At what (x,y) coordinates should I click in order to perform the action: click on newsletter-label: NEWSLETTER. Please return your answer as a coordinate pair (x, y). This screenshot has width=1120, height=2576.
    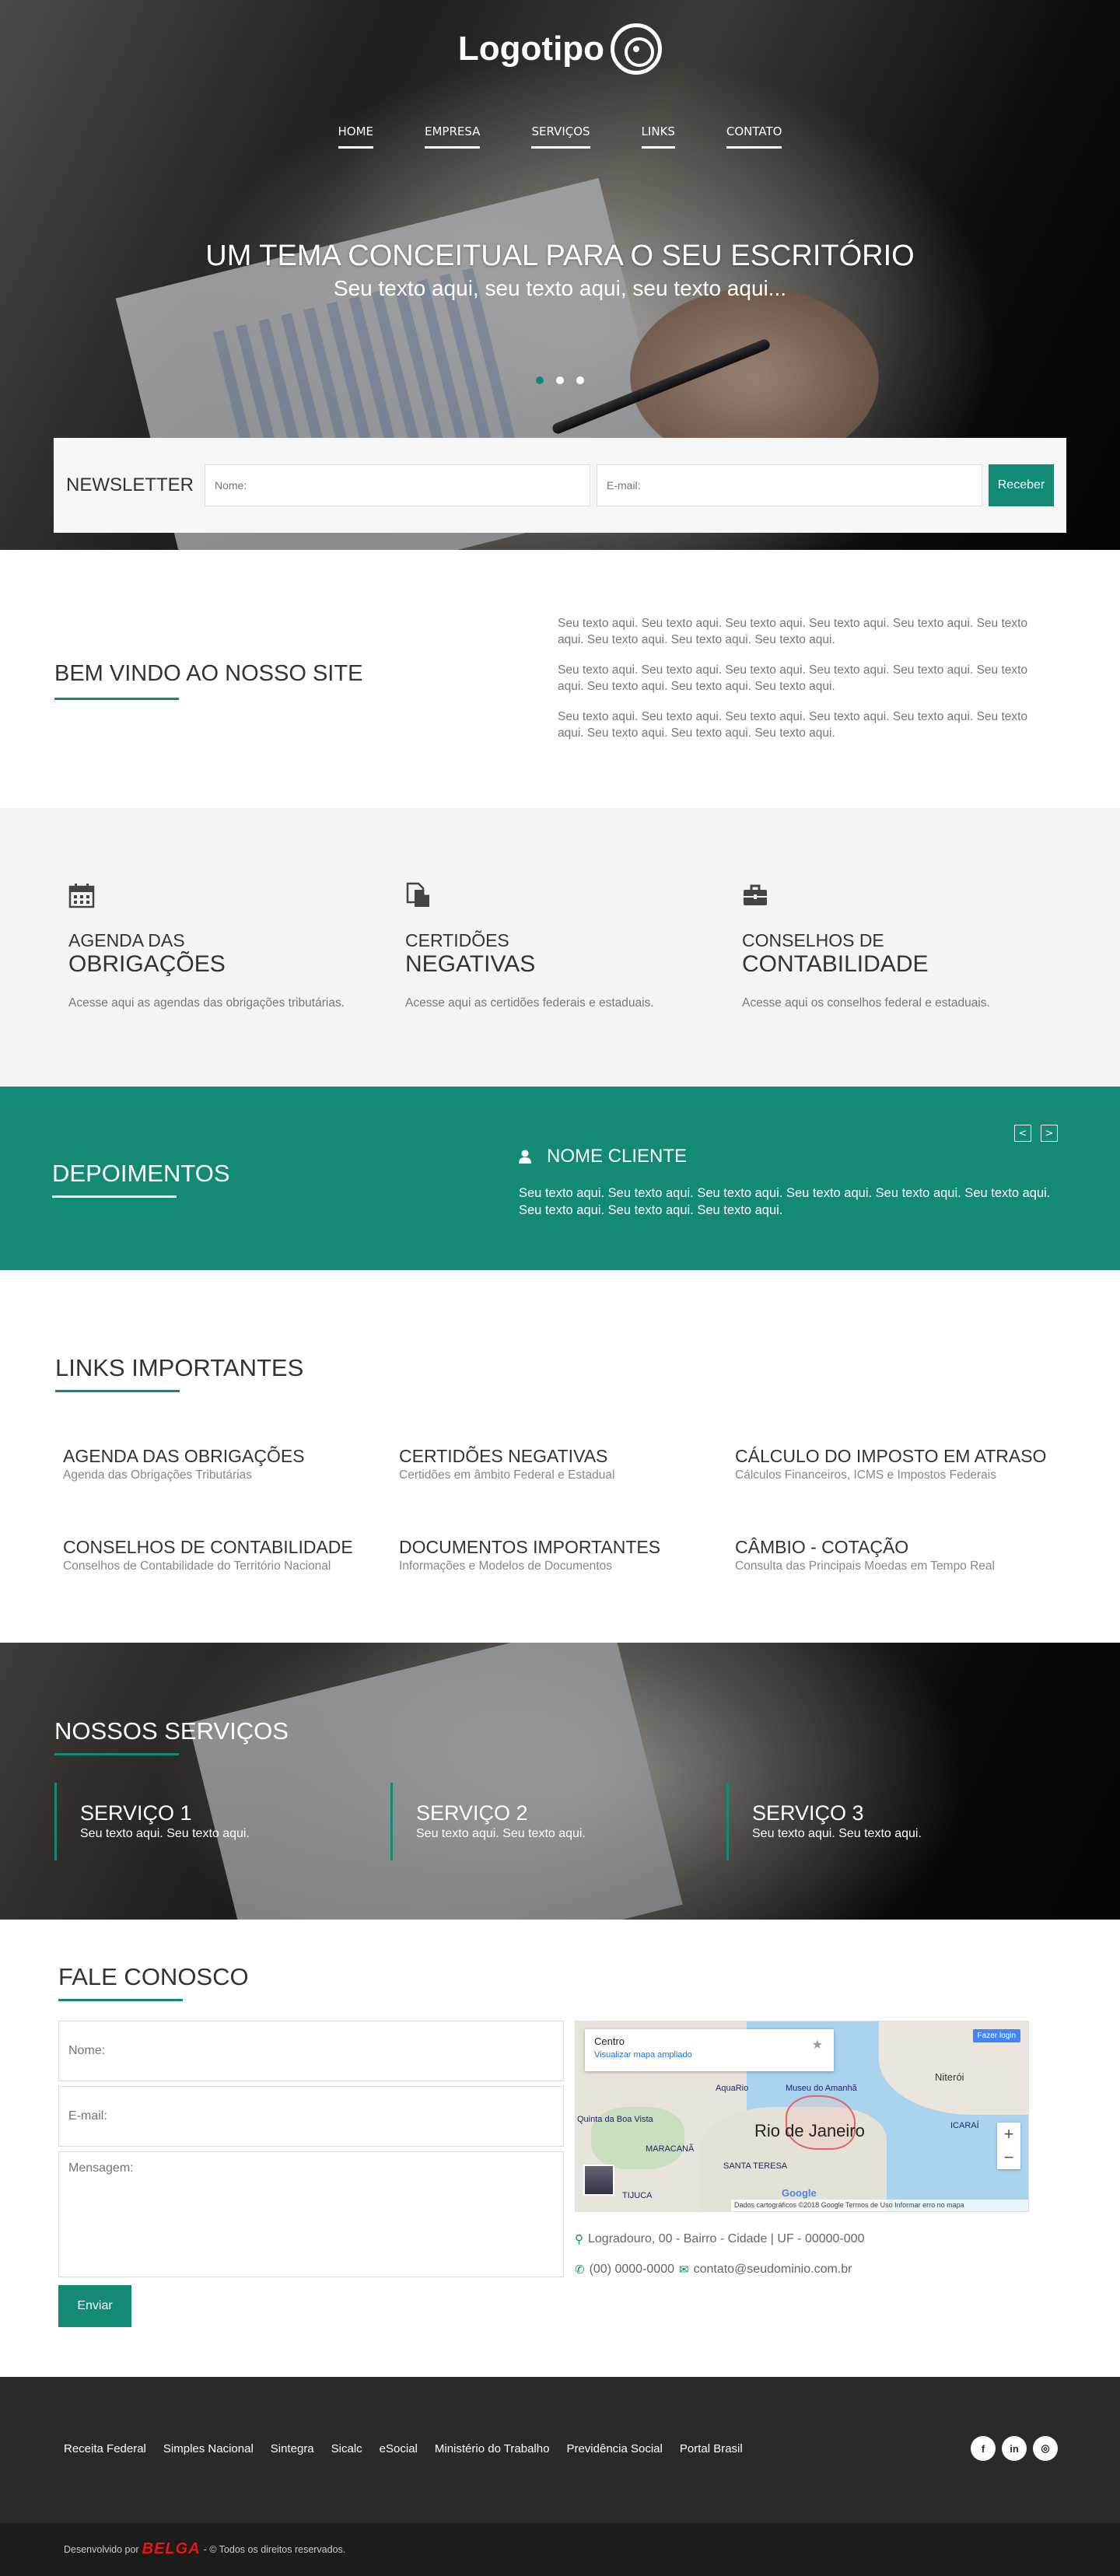
    Looking at the image, I should click on (130, 484).